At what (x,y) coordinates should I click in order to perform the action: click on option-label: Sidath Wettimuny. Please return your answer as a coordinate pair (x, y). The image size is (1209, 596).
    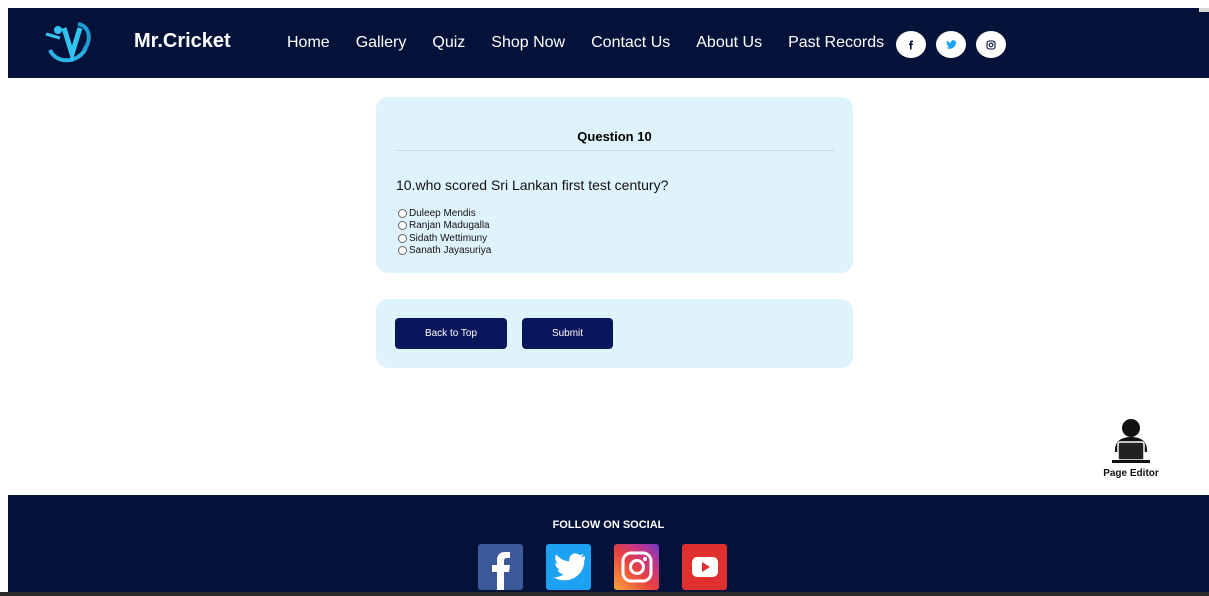
    Looking at the image, I should click on (448, 238).